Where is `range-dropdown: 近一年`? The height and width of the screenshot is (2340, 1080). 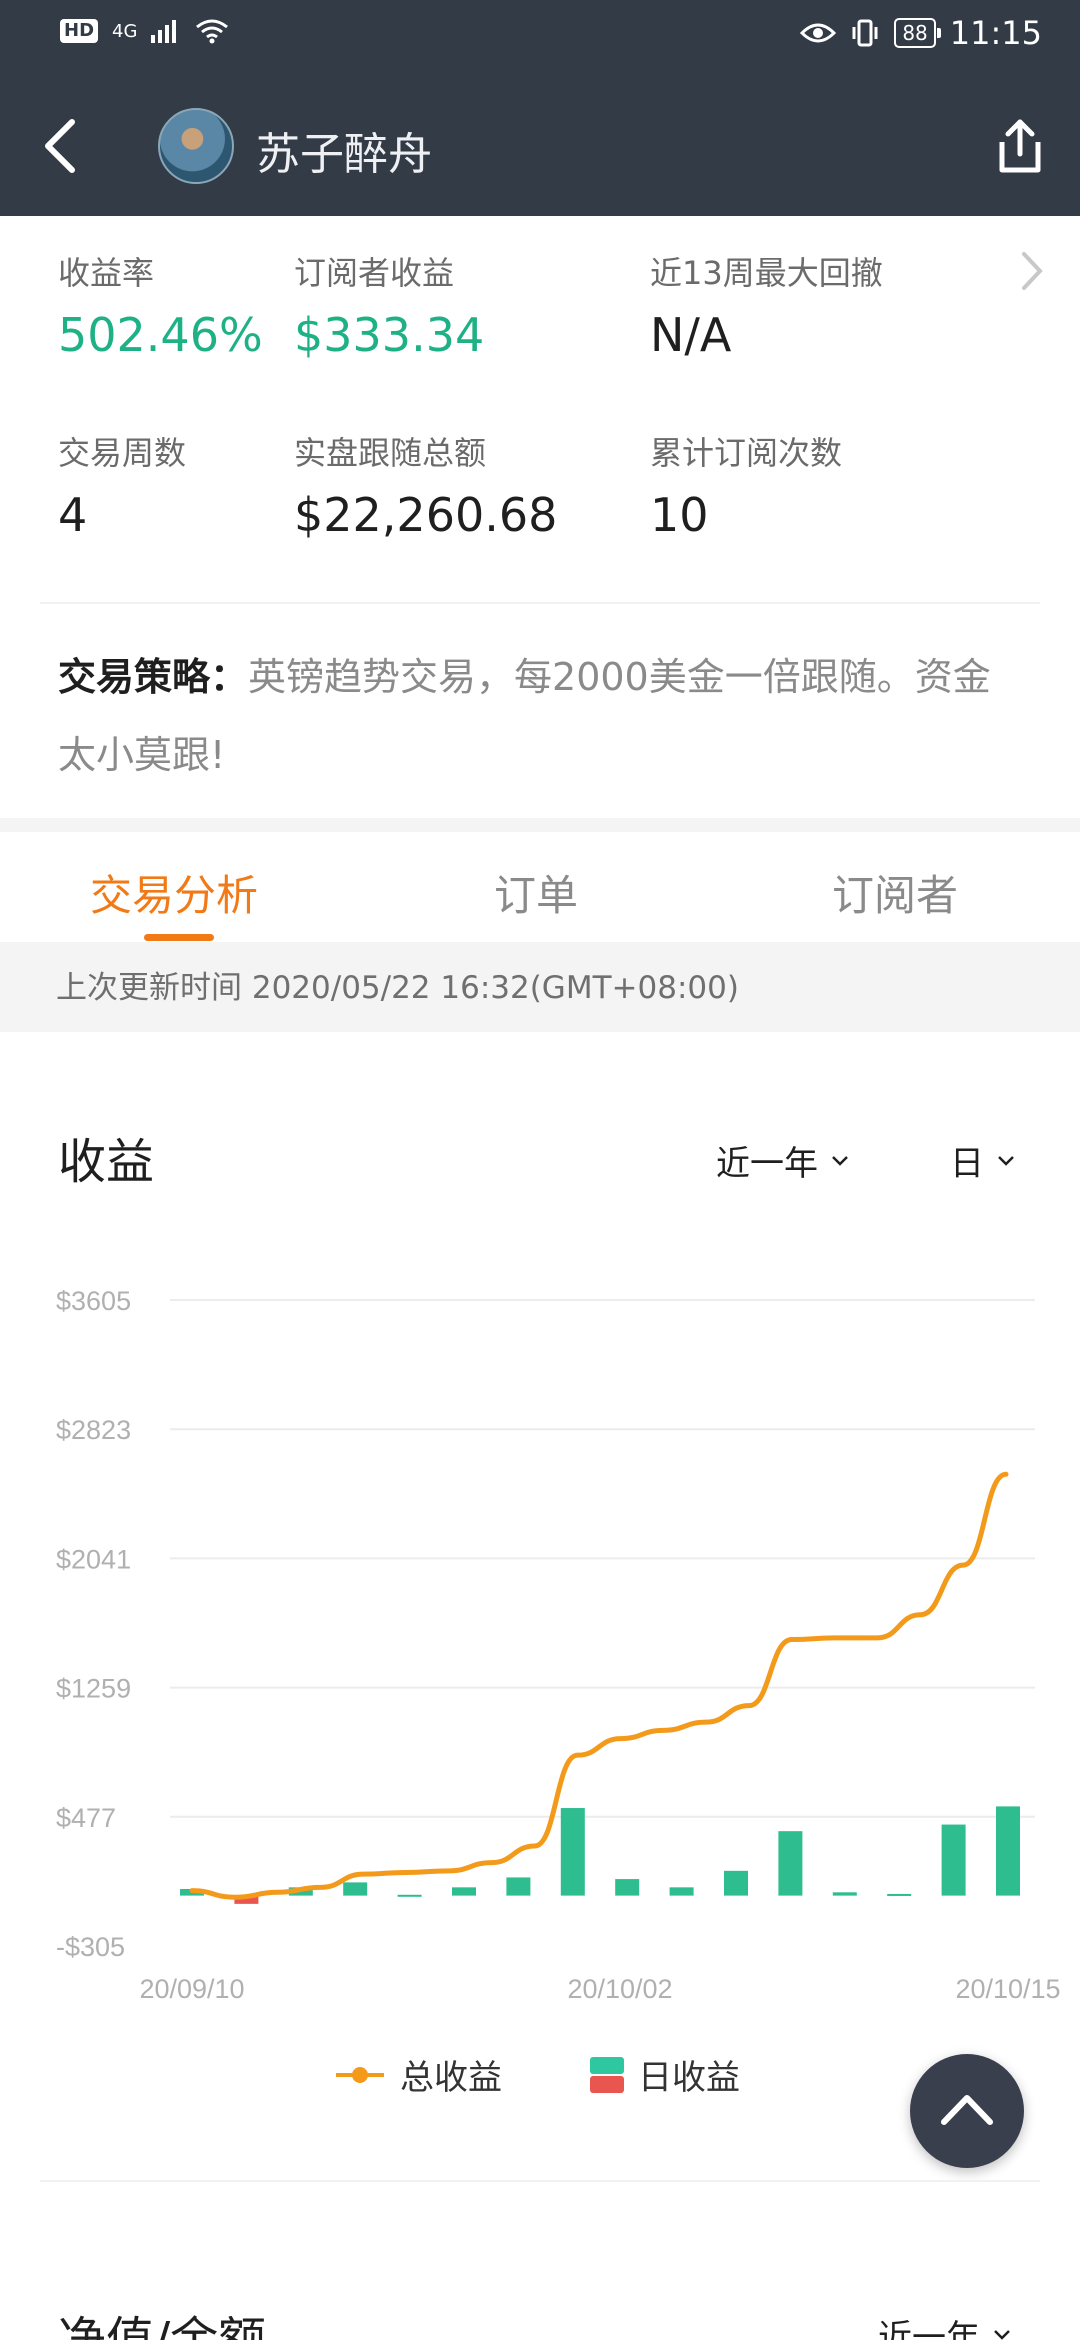 range-dropdown: 近一年 is located at coordinates (783, 1160).